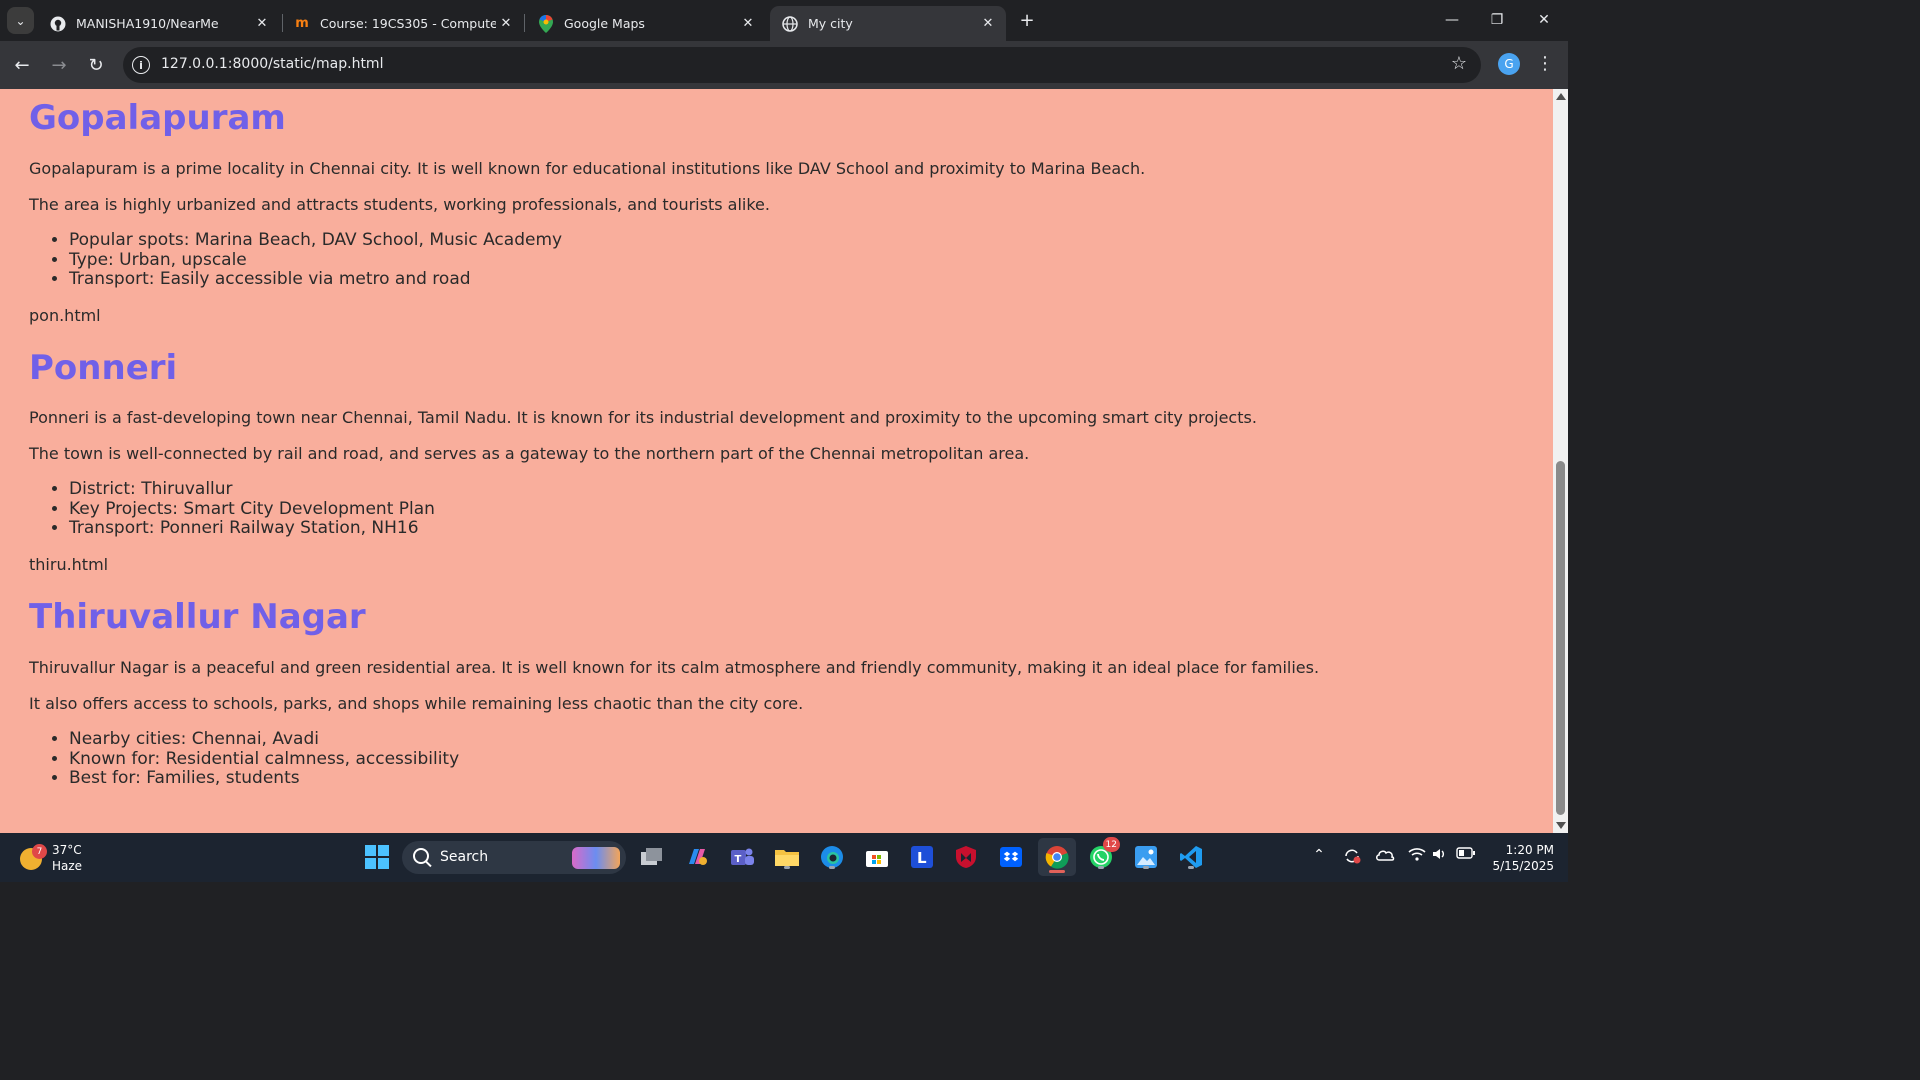 The height and width of the screenshot is (1080, 1920). What do you see at coordinates (1417, 856) in the screenshot?
I see `wifi-icon` at bounding box center [1417, 856].